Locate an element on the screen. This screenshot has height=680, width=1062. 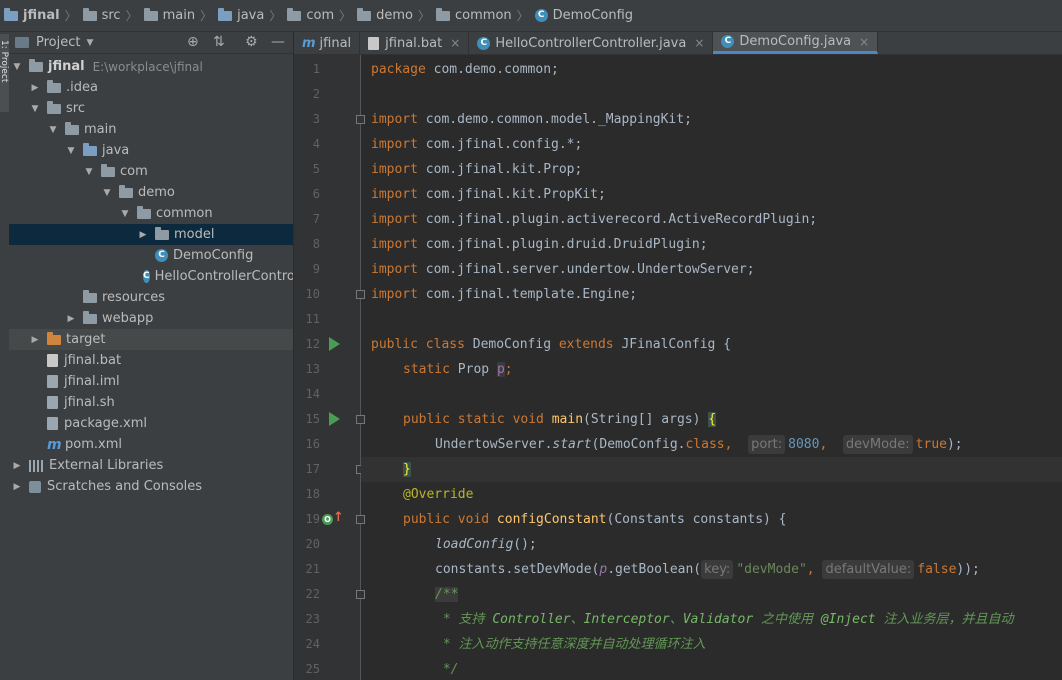
line-number: 14 is located at coordinates (312, 394).